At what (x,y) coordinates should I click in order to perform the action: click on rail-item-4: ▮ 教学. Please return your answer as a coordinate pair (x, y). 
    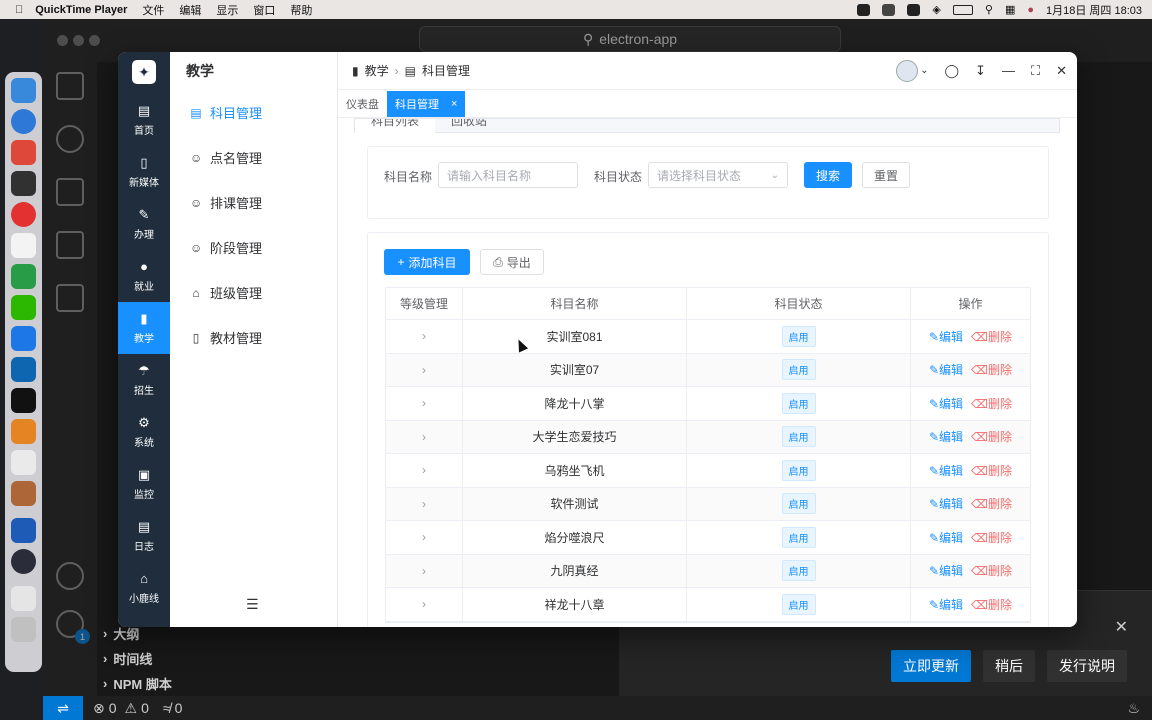
    Looking at the image, I should click on (144, 328).